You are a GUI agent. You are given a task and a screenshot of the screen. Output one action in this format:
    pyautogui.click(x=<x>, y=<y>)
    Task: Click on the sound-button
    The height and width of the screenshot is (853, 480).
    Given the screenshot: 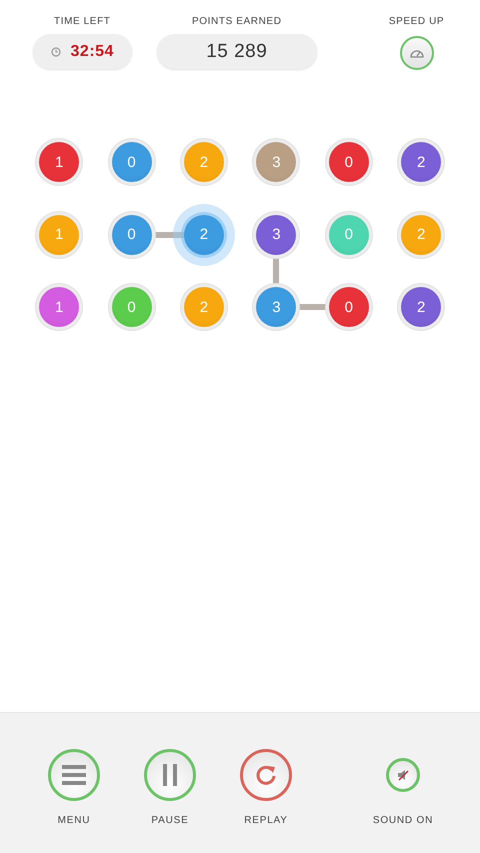 What is the action you would take?
    pyautogui.click(x=403, y=775)
    